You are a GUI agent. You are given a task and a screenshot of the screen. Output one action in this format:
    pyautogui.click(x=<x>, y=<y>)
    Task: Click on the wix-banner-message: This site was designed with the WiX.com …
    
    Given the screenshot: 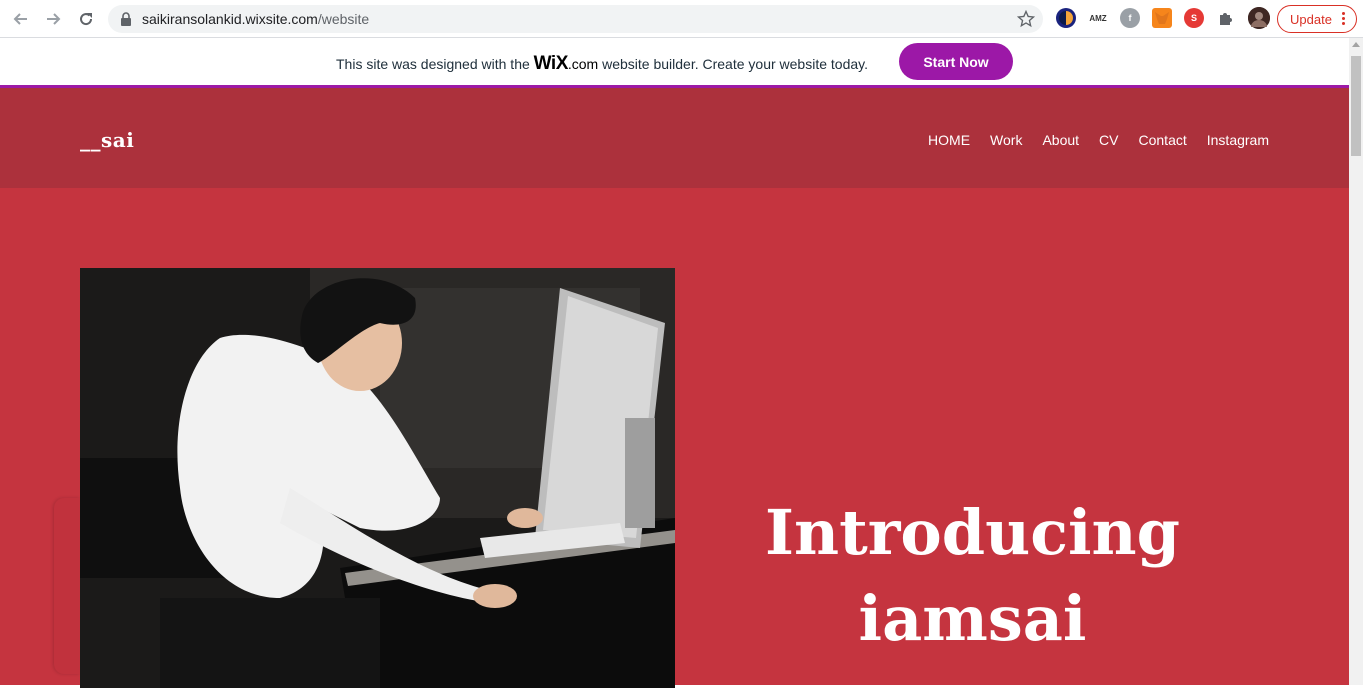 What is the action you would take?
    pyautogui.click(x=602, y=64)
    